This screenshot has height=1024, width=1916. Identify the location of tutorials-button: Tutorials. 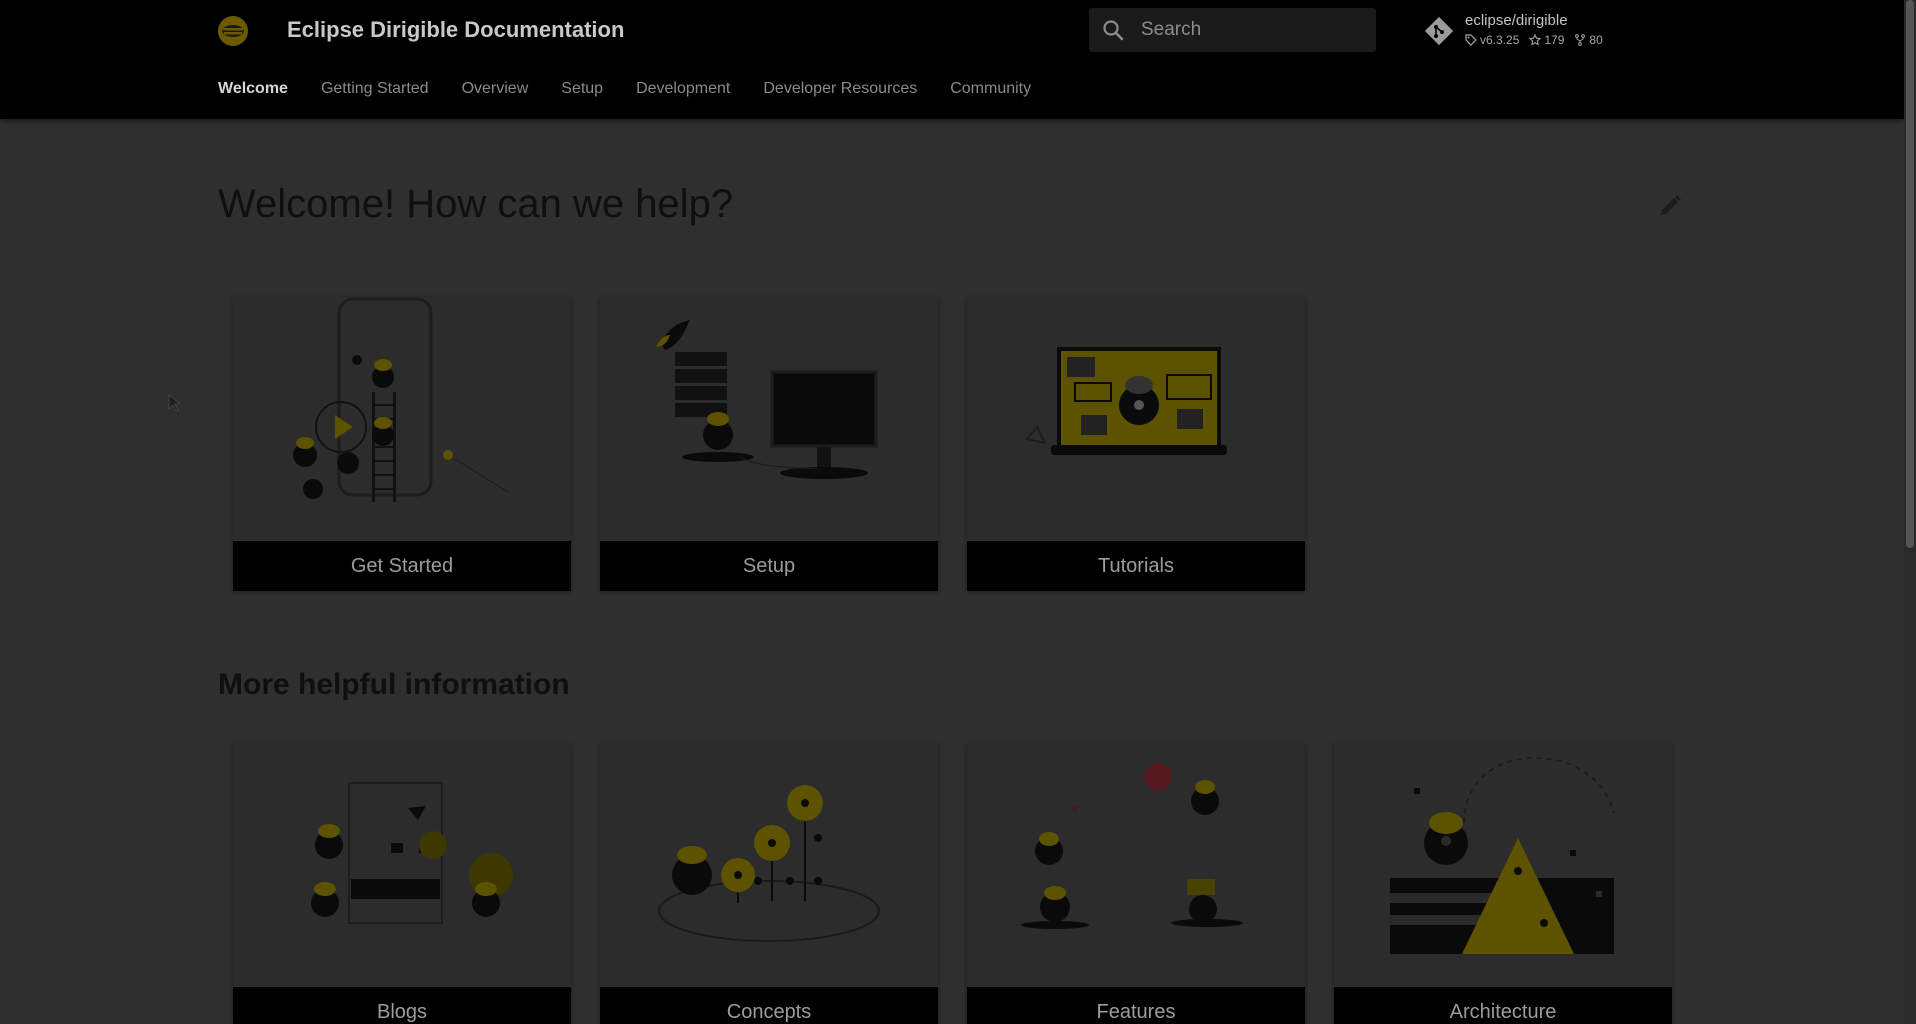
(1136, 566).